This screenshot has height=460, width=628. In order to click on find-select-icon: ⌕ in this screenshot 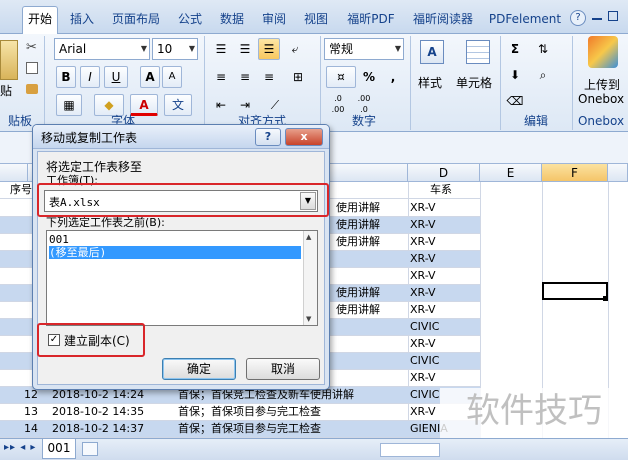, I will do `click(543, 75)`.